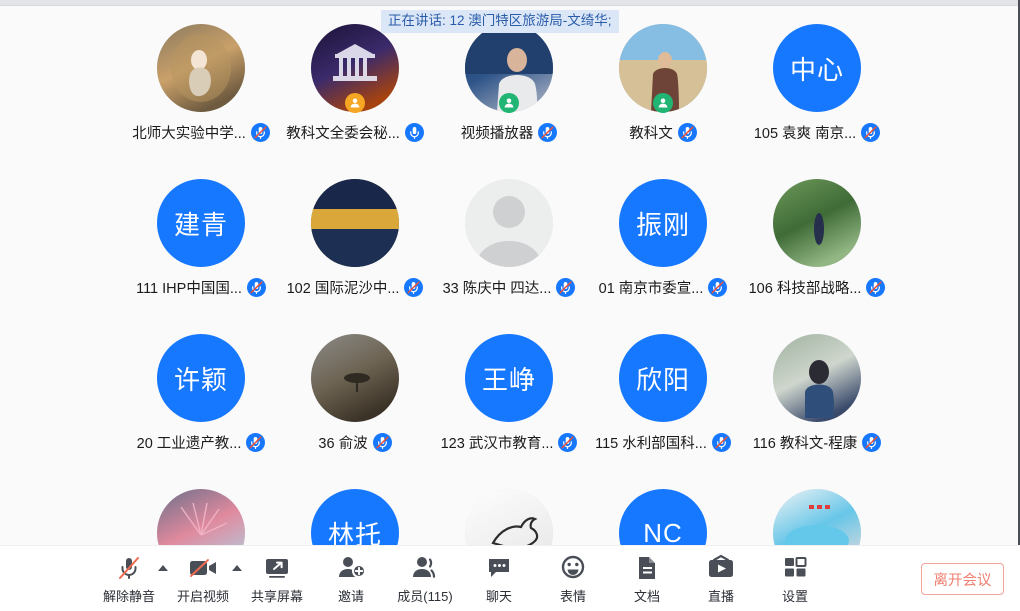 The width and height of the screenshot is (1020, 611). What do you see at coordinates (962, 579) in the screenshot?
I see `leave-meeting-button: 离开会议` at bounding box center [962, 579].